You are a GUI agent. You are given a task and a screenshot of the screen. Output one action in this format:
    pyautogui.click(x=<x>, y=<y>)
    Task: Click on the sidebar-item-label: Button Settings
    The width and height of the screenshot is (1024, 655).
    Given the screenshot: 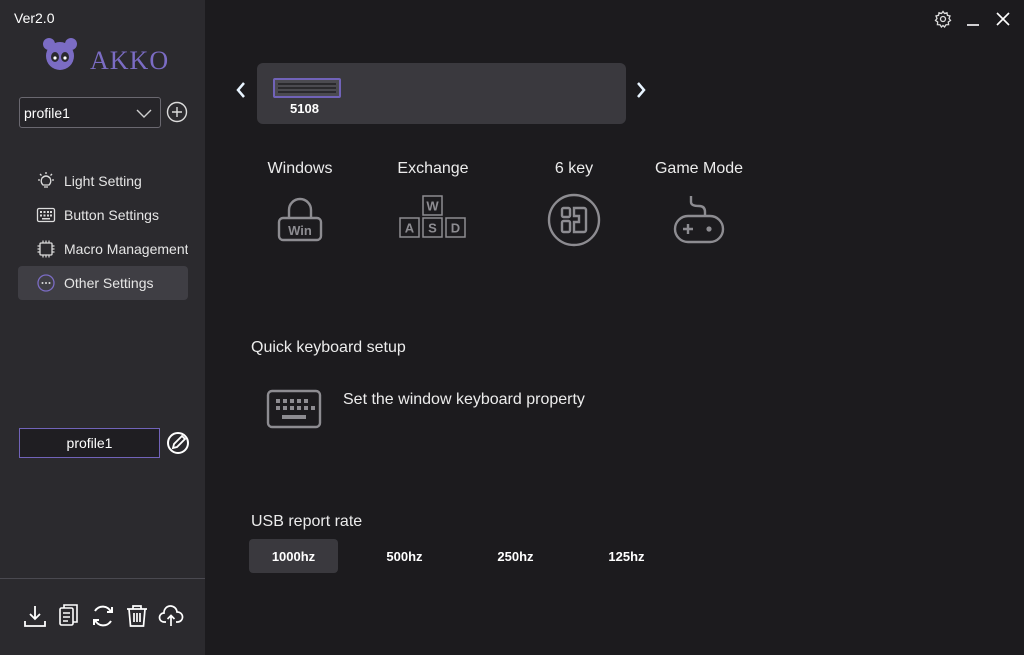 What is the action you would take?
    pyautogui.click(x=111, y=215)
    